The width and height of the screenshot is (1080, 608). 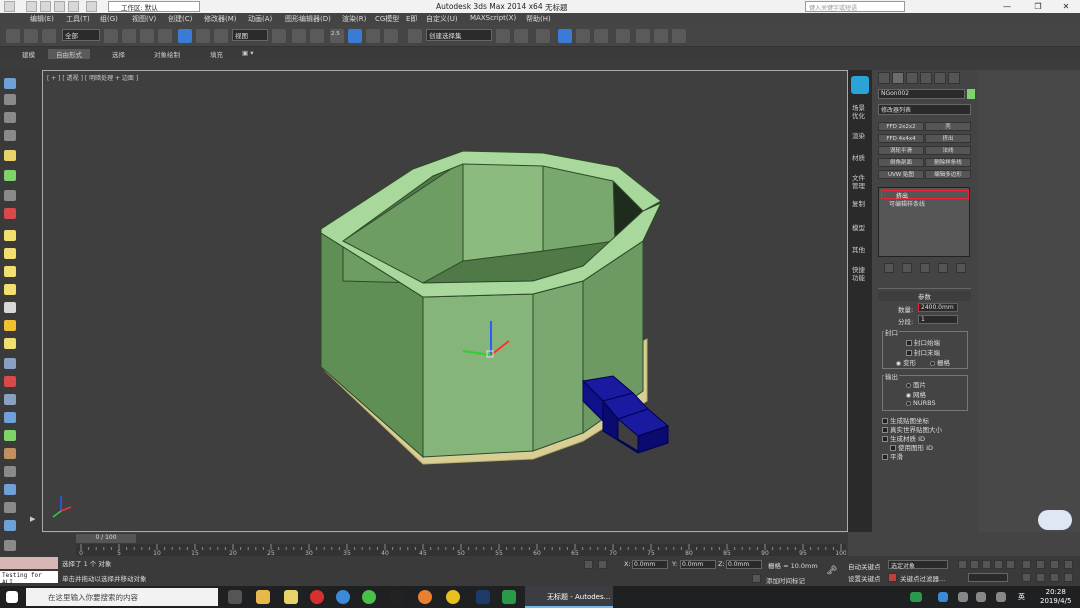 I want to click on scene-icon, so click(x=10, y=525).